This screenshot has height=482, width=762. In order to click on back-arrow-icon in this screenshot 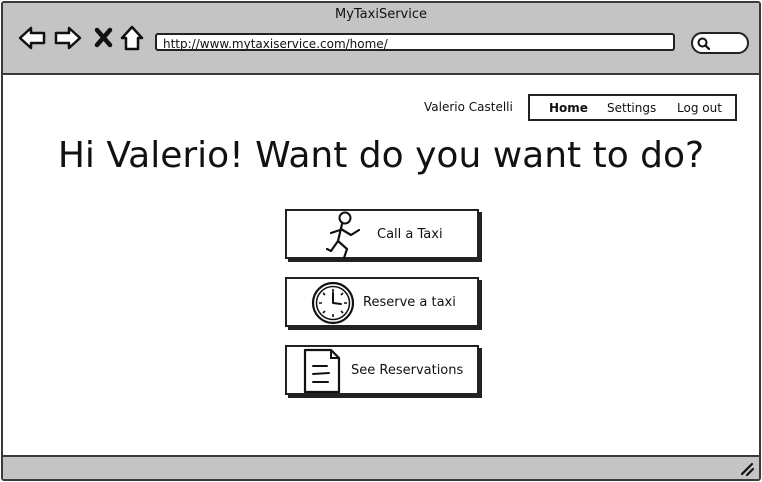, I will do `click(32, 38)`.